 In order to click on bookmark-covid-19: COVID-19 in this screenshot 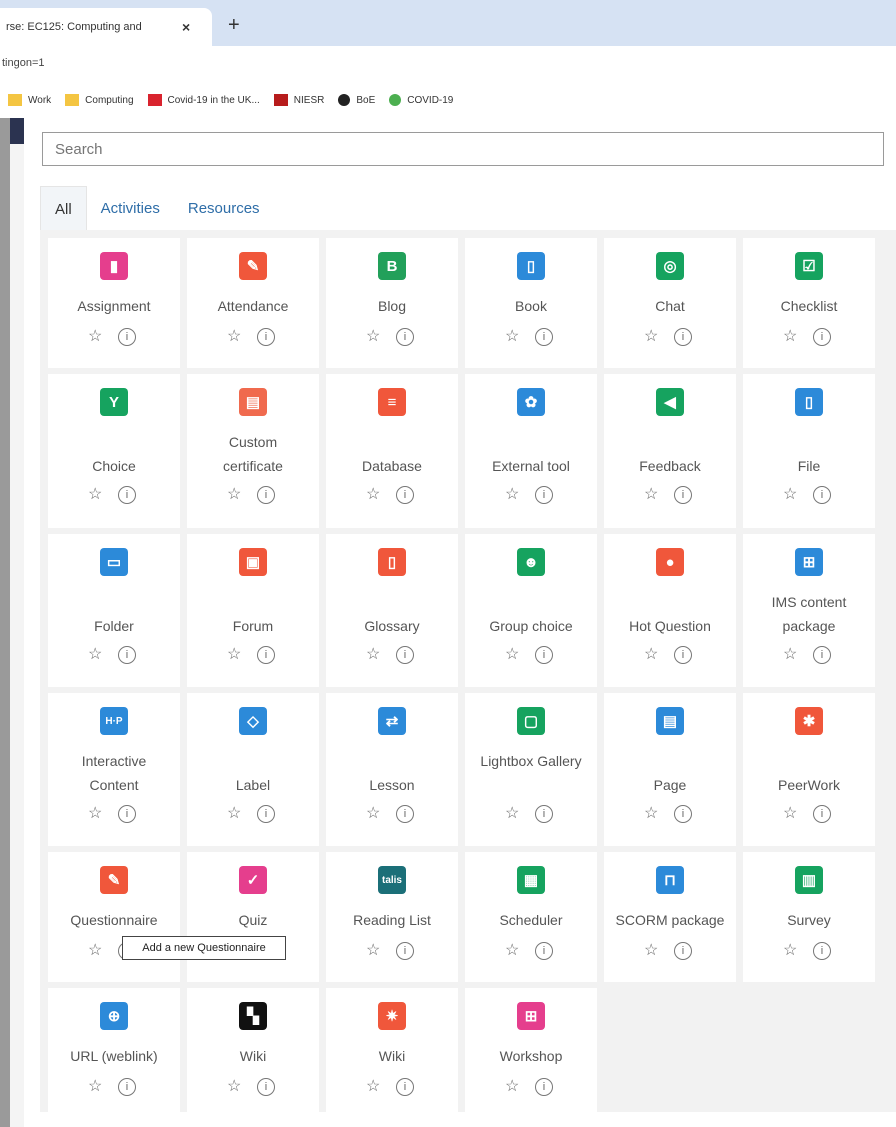, I will do `click(421, 100)`.